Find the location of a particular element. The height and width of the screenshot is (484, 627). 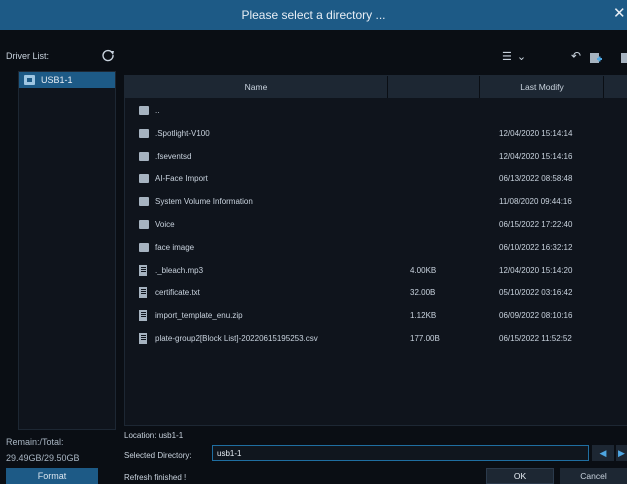

row-name: ._bleach.mp3 is located at coordinates (179, 270).